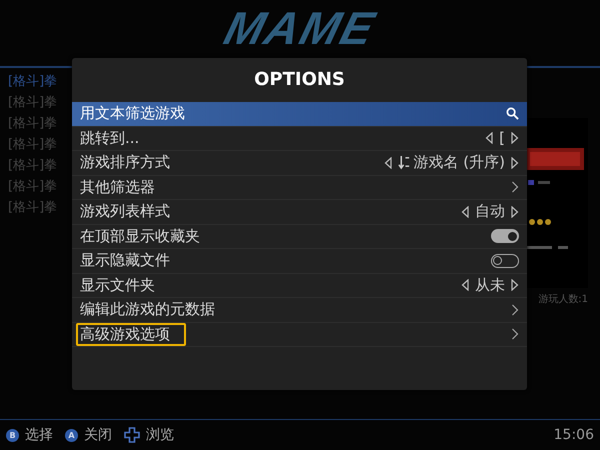  What do you see at coordinates (299, 114) in the screenshot?
I see `menu-row: 用文本筛选游戏` at bounding box center [299, 114].